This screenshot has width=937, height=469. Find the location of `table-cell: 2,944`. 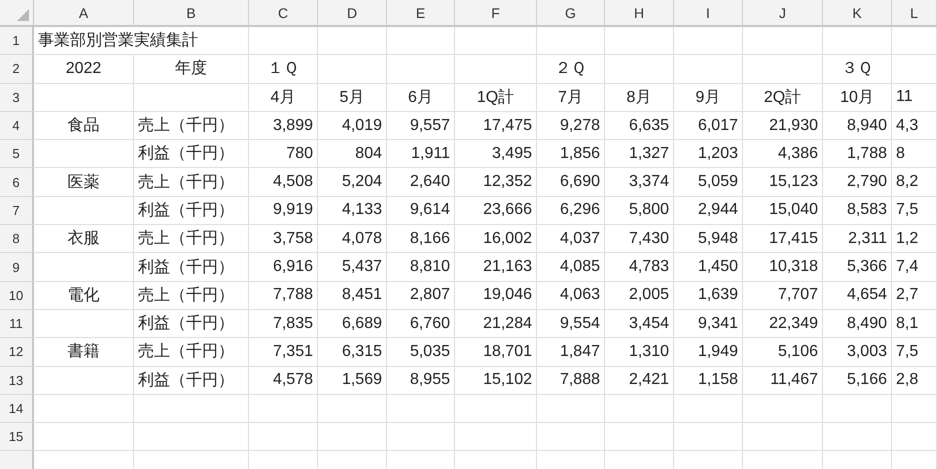

table-cell: 2,944 is located at coordinates (708, 211).